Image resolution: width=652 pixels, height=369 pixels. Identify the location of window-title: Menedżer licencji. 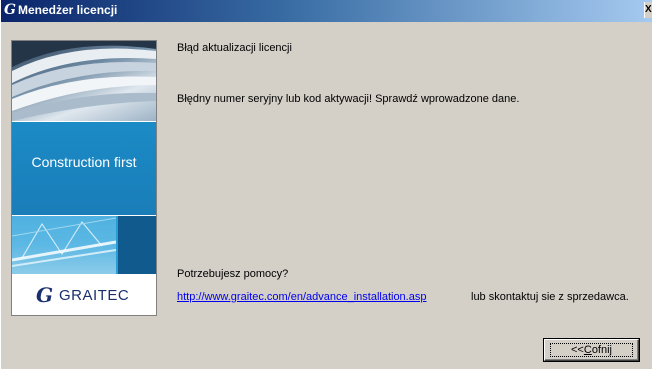
(68, 10).